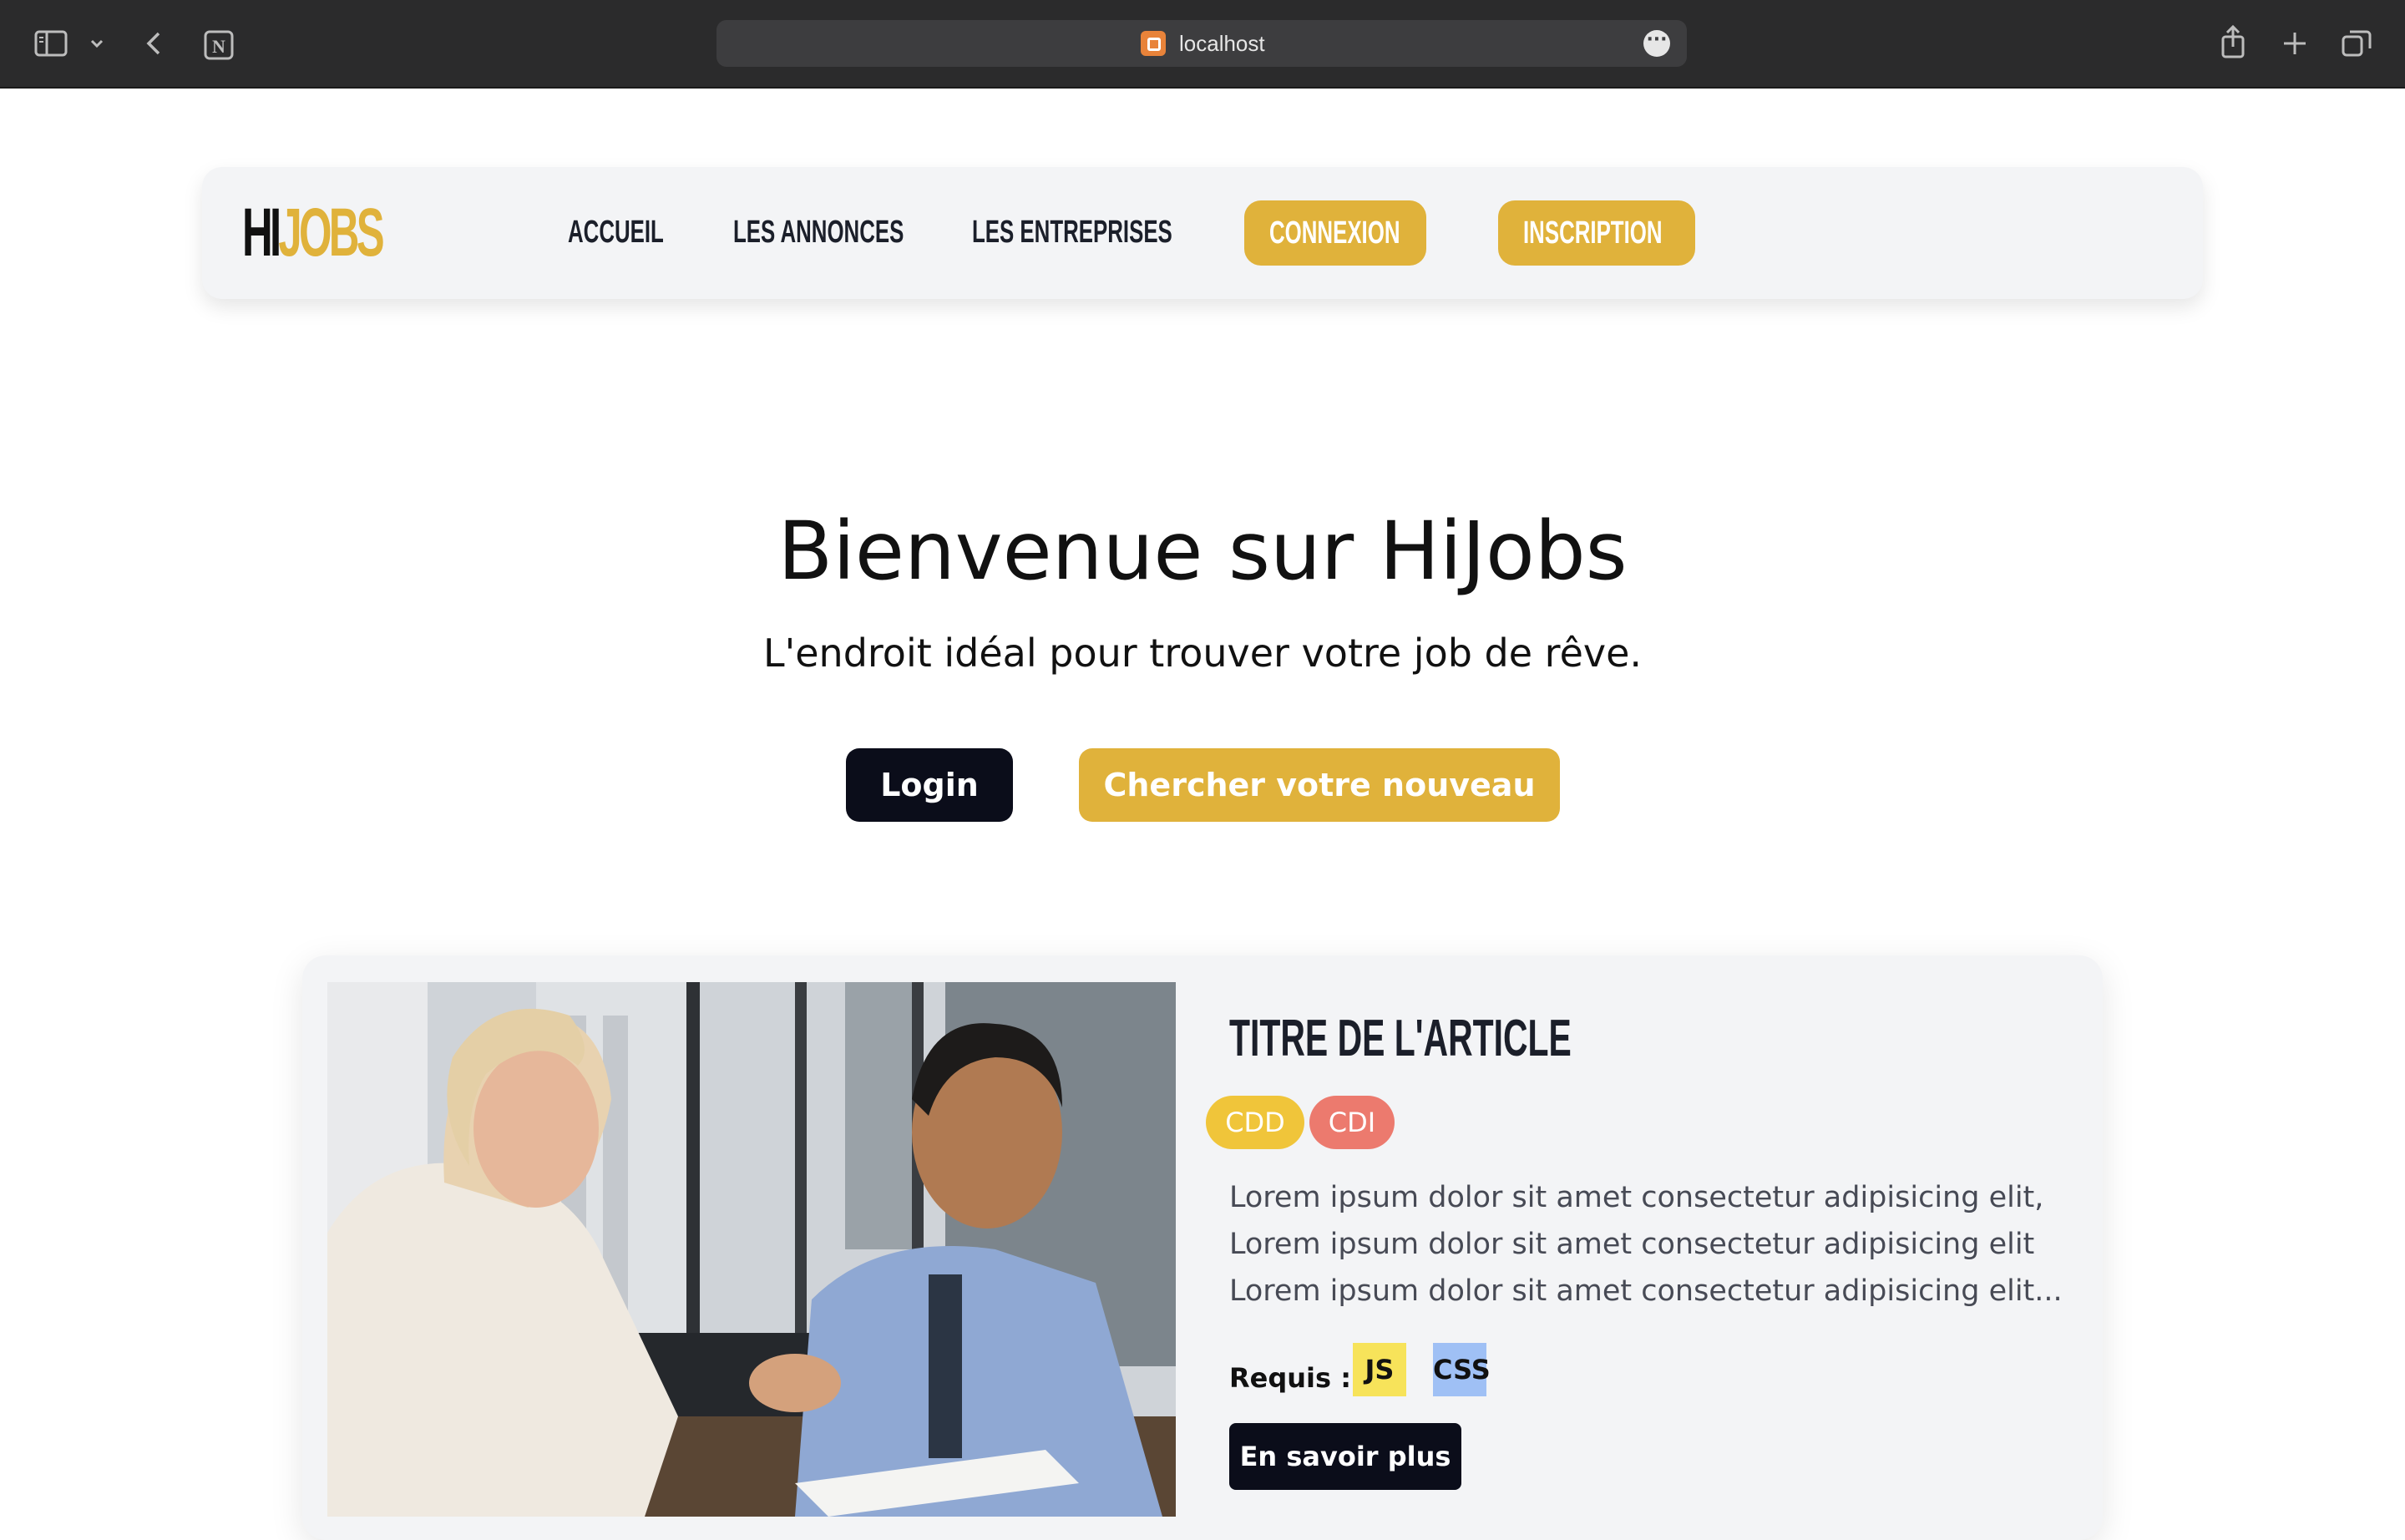 The image size is (2405, 1540). Describe the element at coordinates (153, 43) in the screenshot. I see `back-icon` at that location.